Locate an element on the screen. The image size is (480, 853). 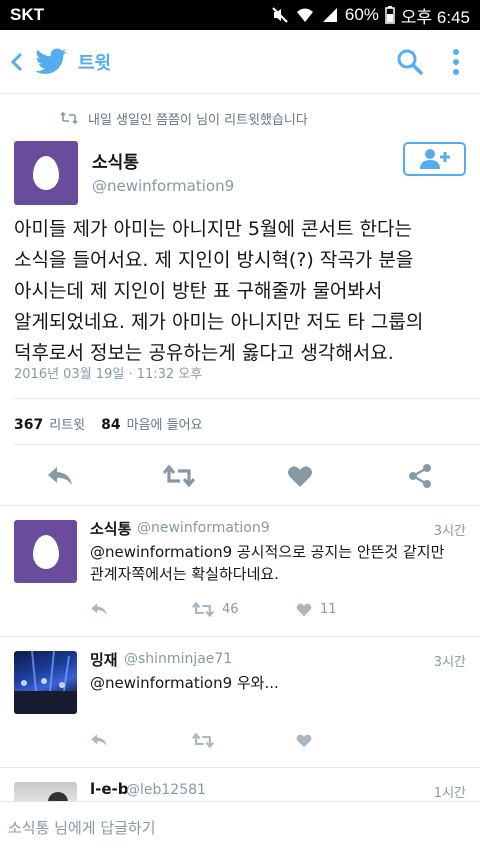
page-title: 트윗 is located at coordinates (95, 63).